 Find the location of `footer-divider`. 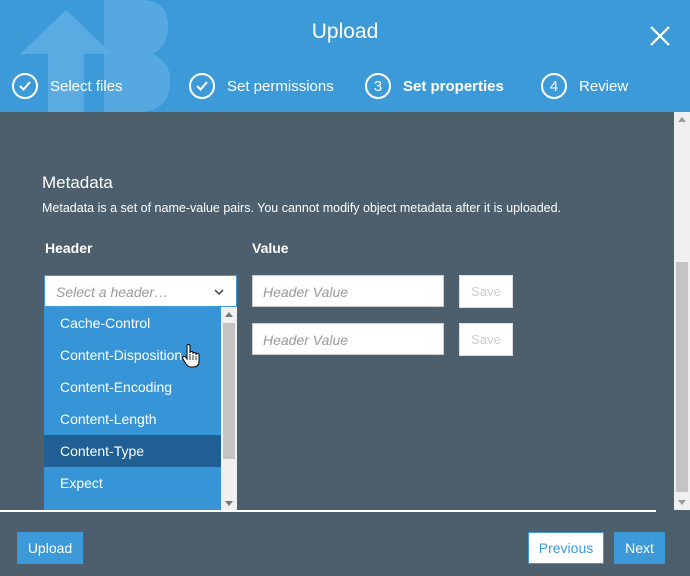

footer-divider is located at coordinates (328, 511).